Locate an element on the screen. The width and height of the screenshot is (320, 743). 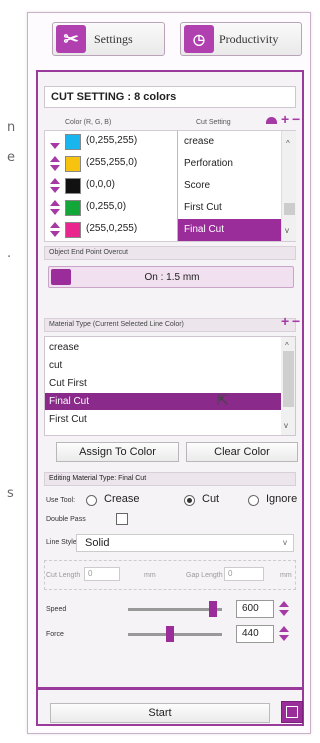
settings-button: ✂ Settings is located at coordinates (108, 39).